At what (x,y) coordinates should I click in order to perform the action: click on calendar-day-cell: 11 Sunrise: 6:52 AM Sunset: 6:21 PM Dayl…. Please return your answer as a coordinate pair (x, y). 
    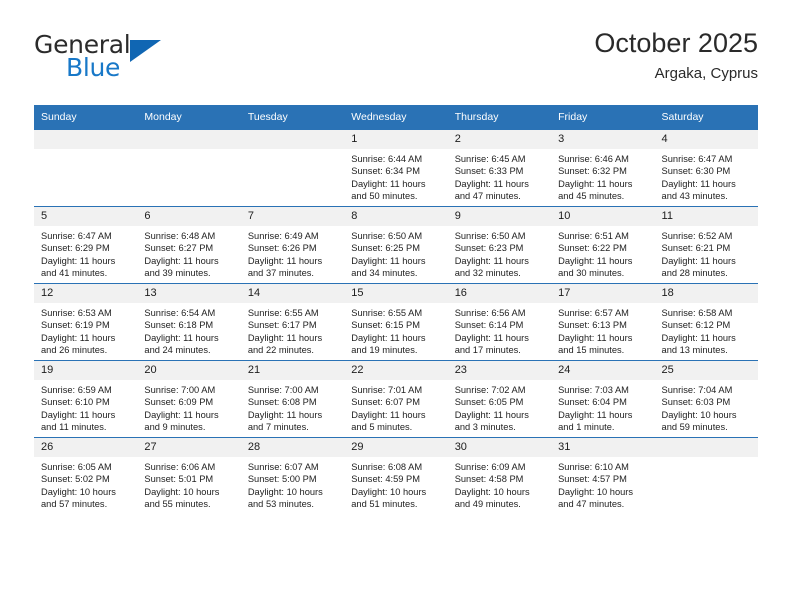
    Looking at the image, I should click on (706, 245).